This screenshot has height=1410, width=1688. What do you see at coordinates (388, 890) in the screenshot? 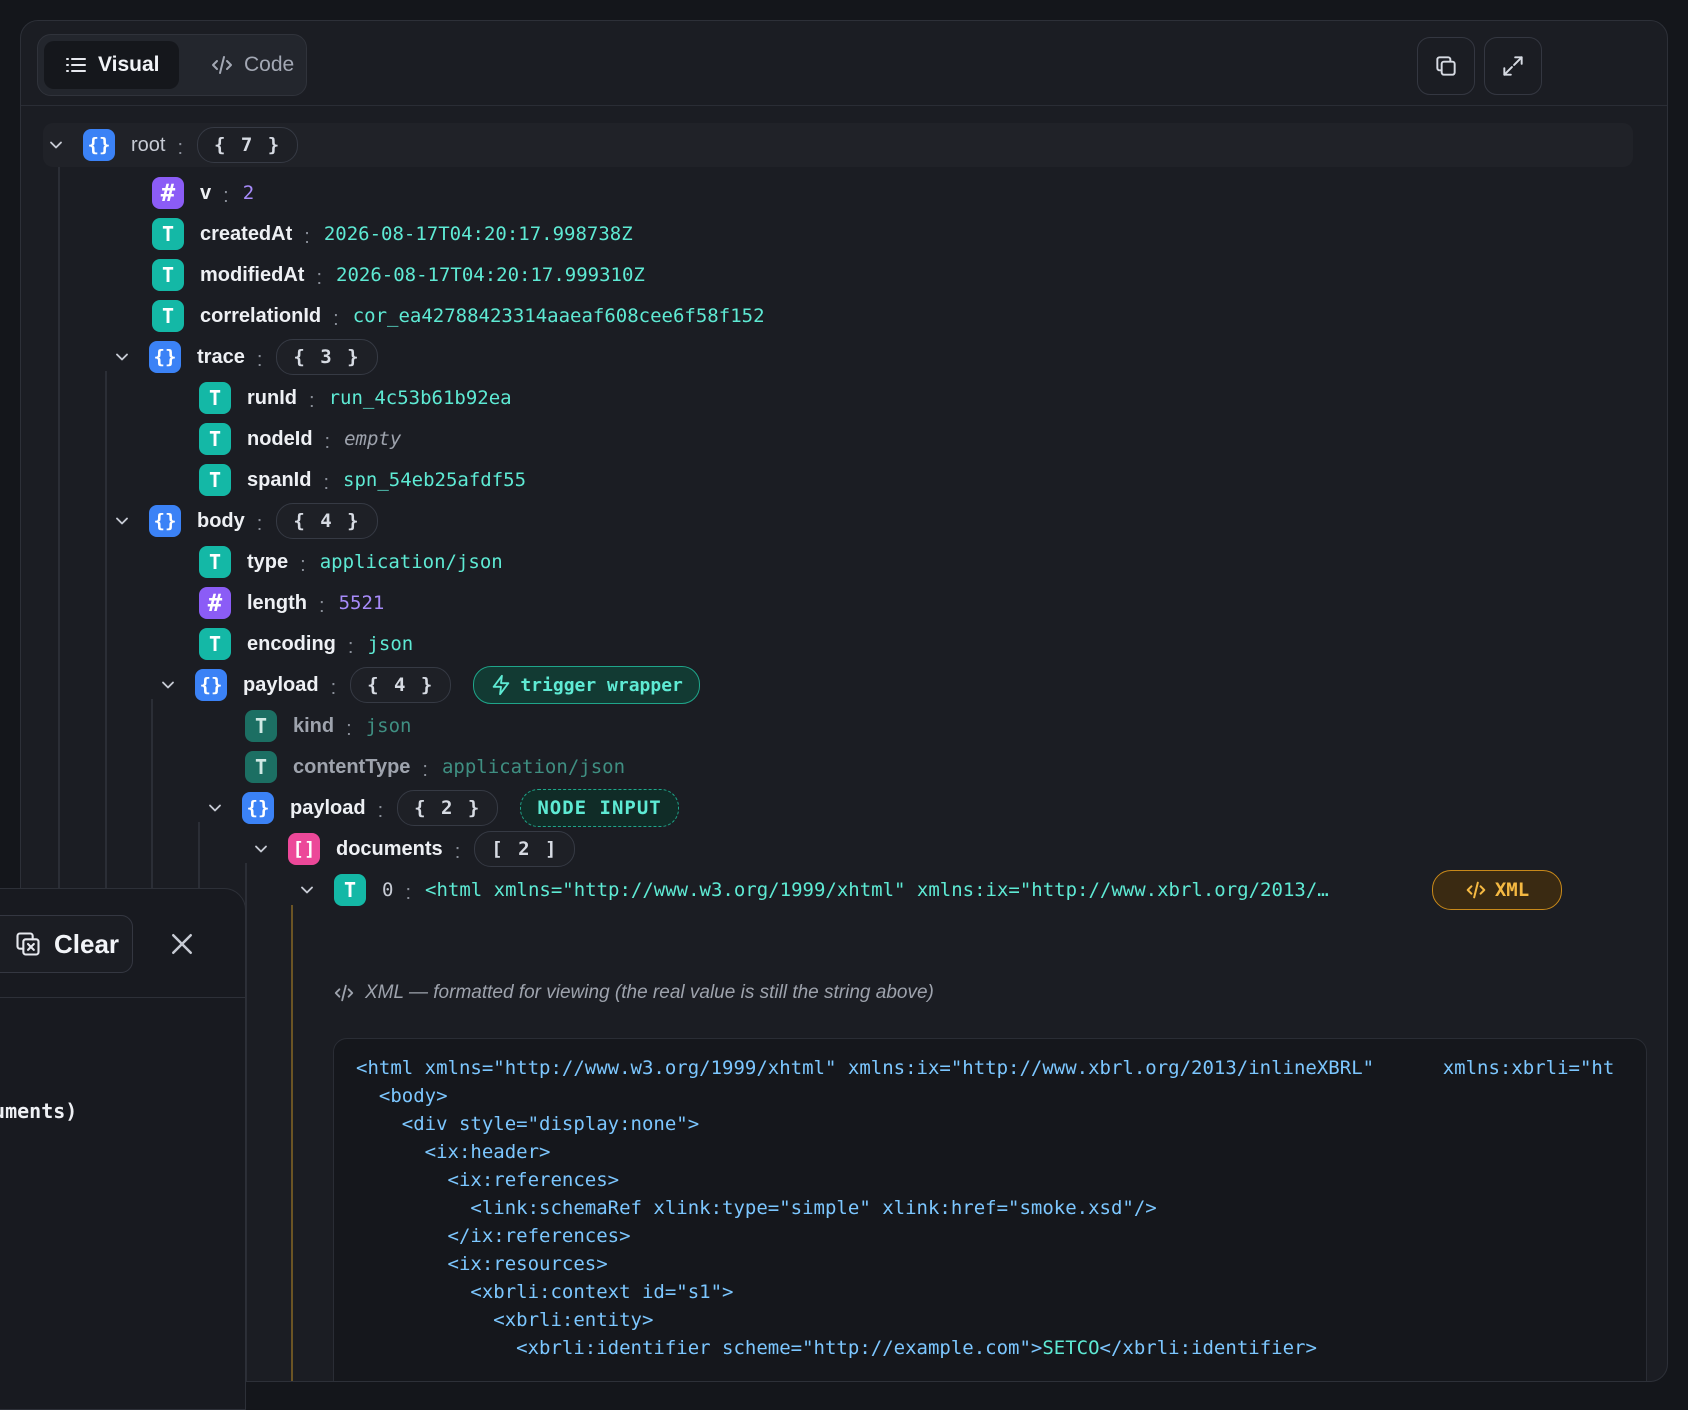
I see `node-key: 0` at bounding box center [388, 890].